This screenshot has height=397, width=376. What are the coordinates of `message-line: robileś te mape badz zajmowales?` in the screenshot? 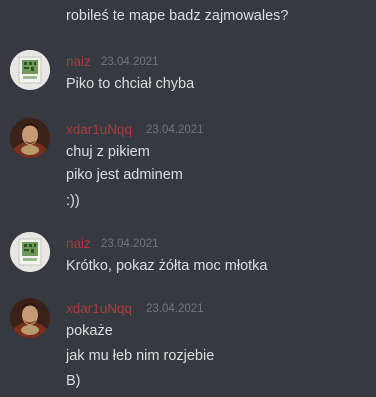 It's located at (177, 16).